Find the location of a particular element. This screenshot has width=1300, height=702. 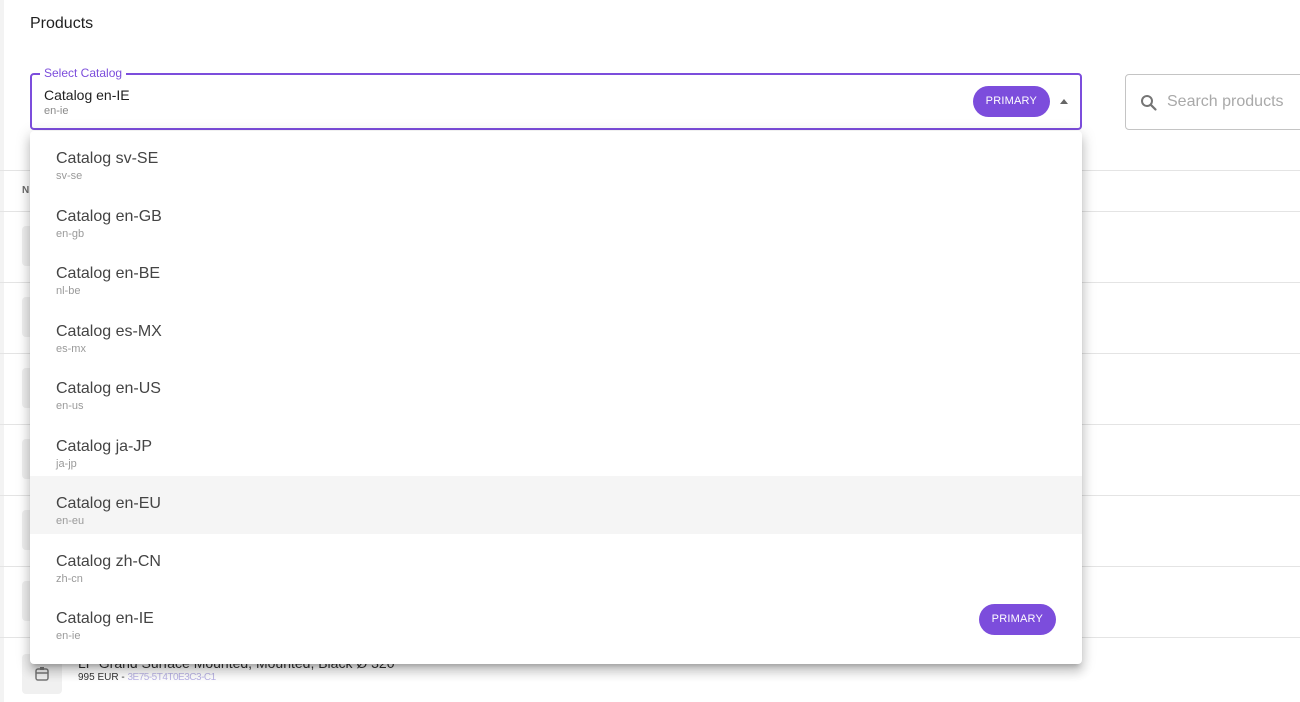

search-field is located at coordinates (1212, 102).